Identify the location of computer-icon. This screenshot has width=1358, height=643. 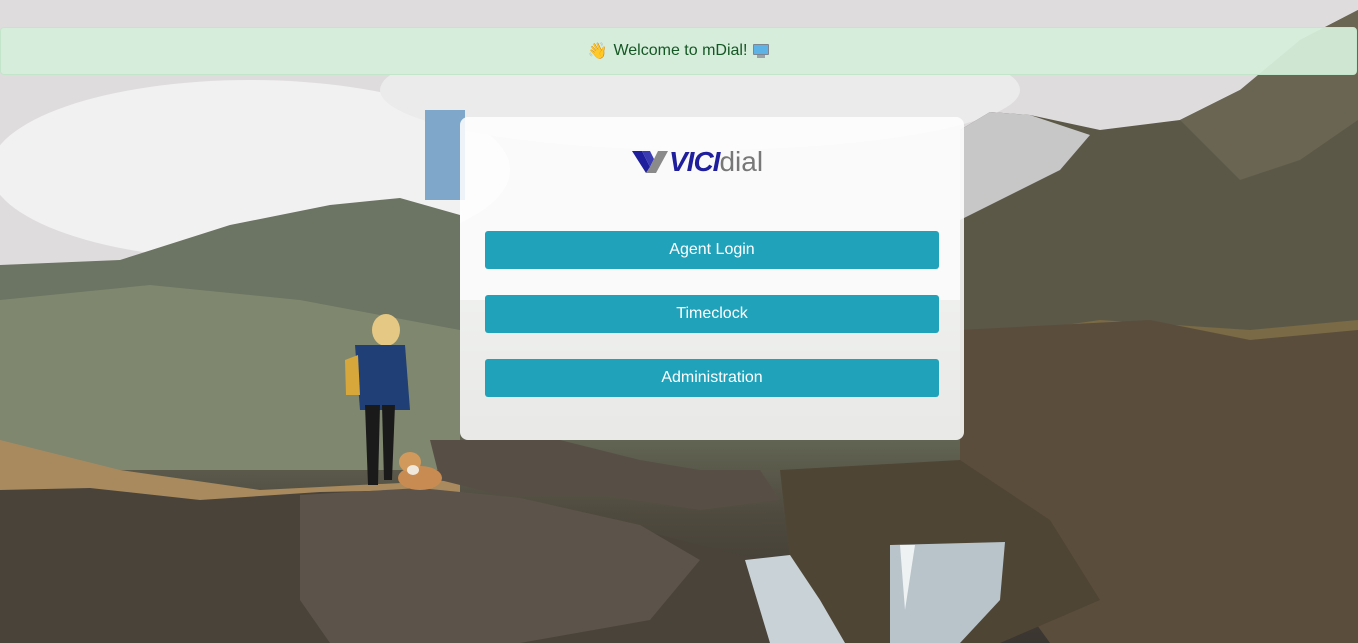
(761, 51).